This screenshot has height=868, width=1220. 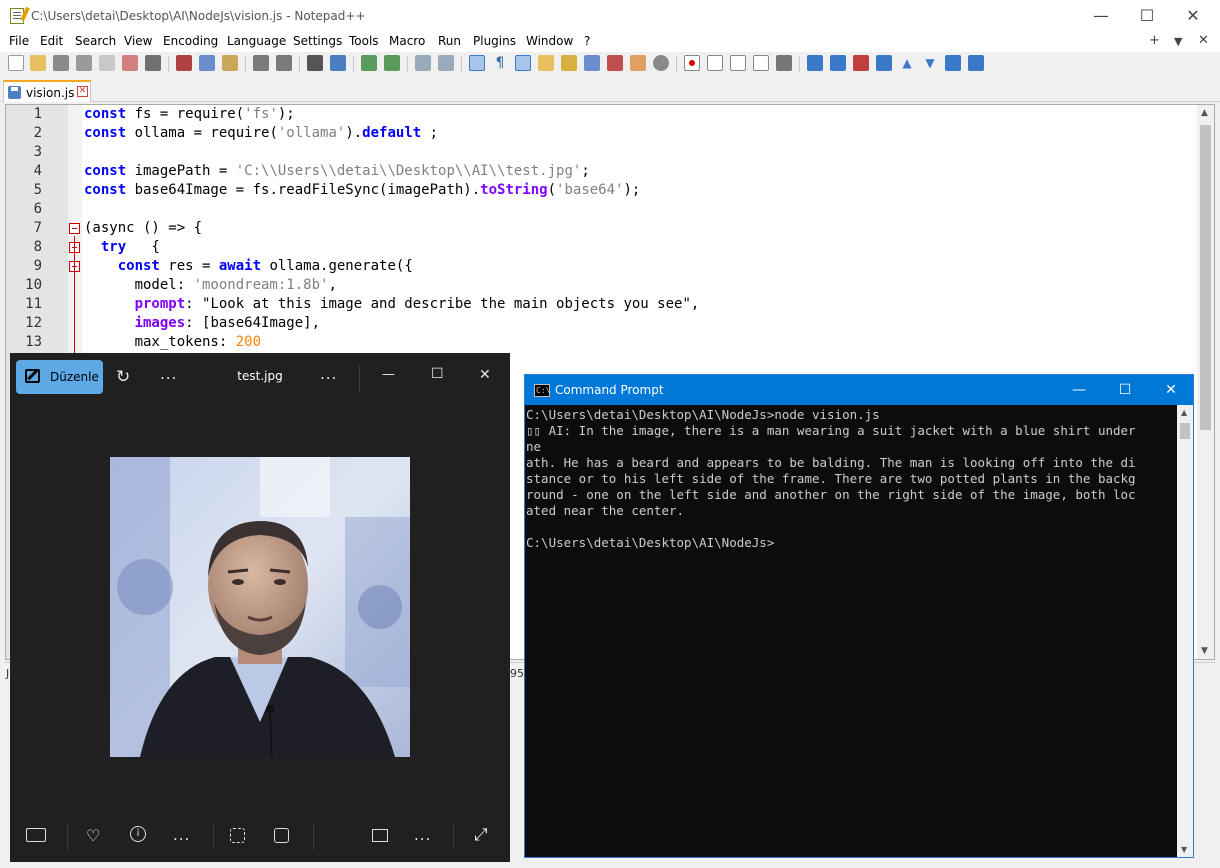 What do you see at coordinates (1204, 113) in the screenshot?
I see `scroll-up-icon: ▲` at bounding box center [1204, 113].